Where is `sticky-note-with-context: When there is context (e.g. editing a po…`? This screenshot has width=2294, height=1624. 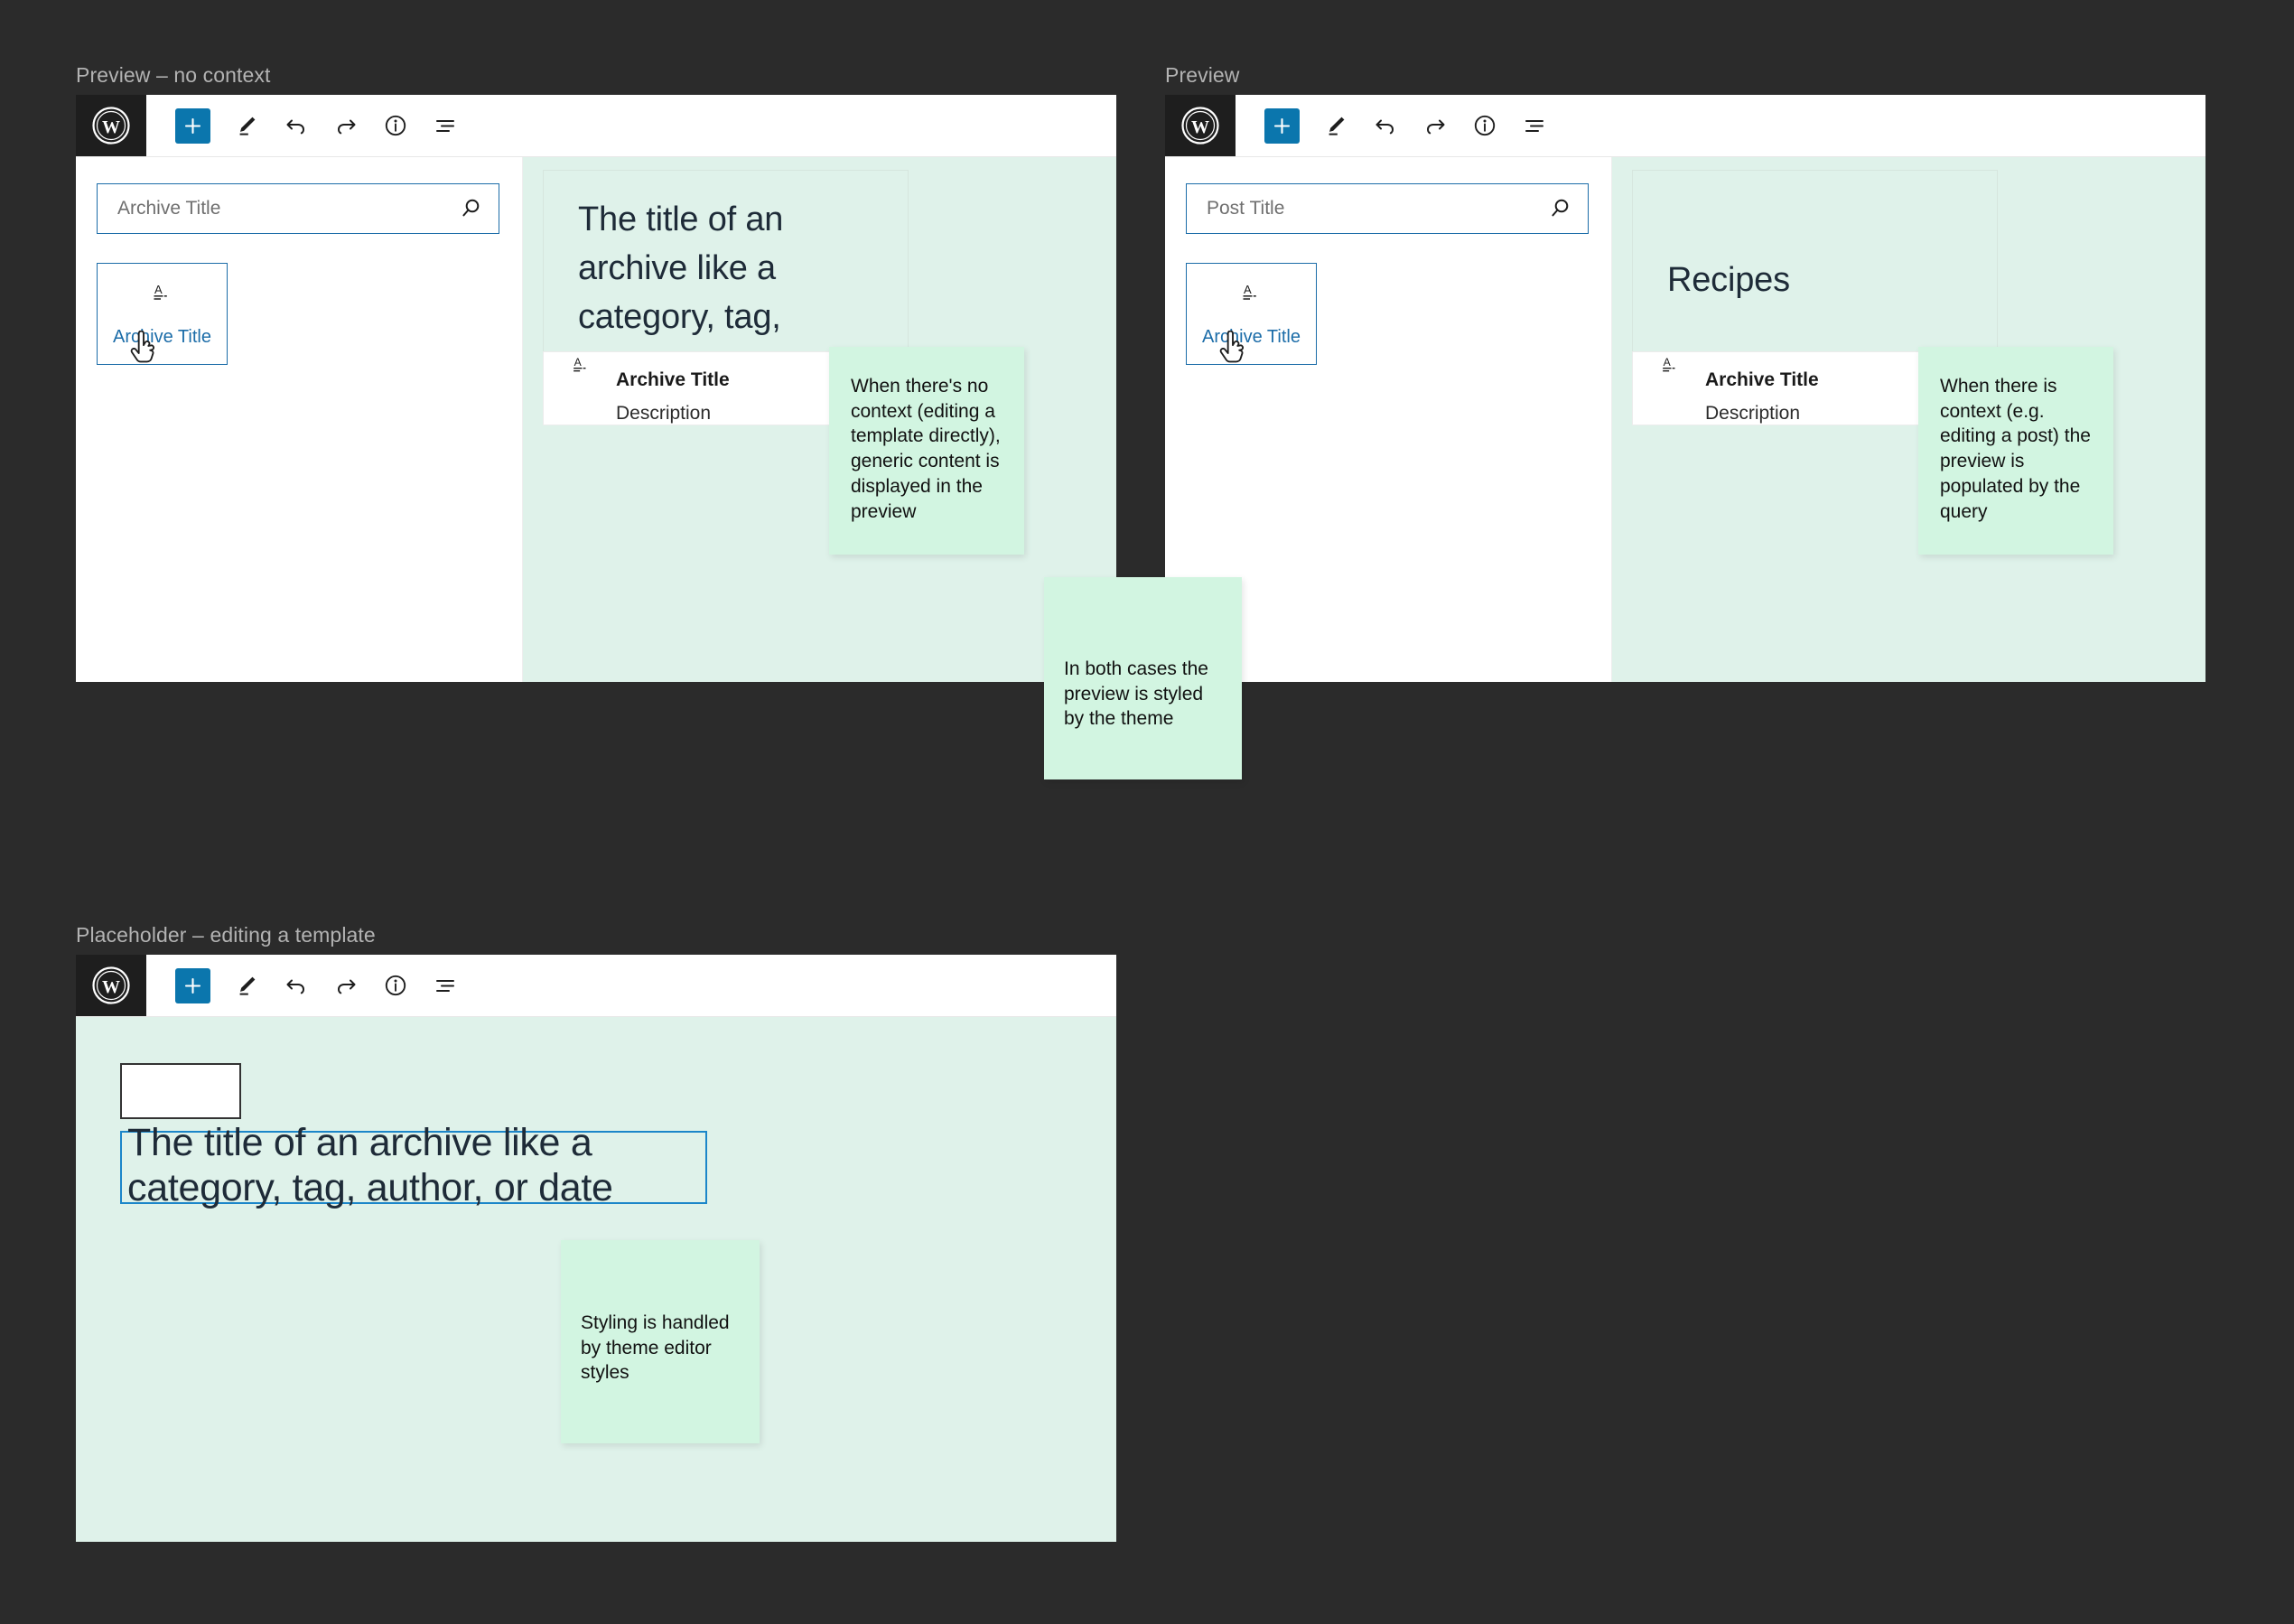
sticky-note-with-context: When there is context (e.g. editing a po… is located at coordinates (2015, 451).